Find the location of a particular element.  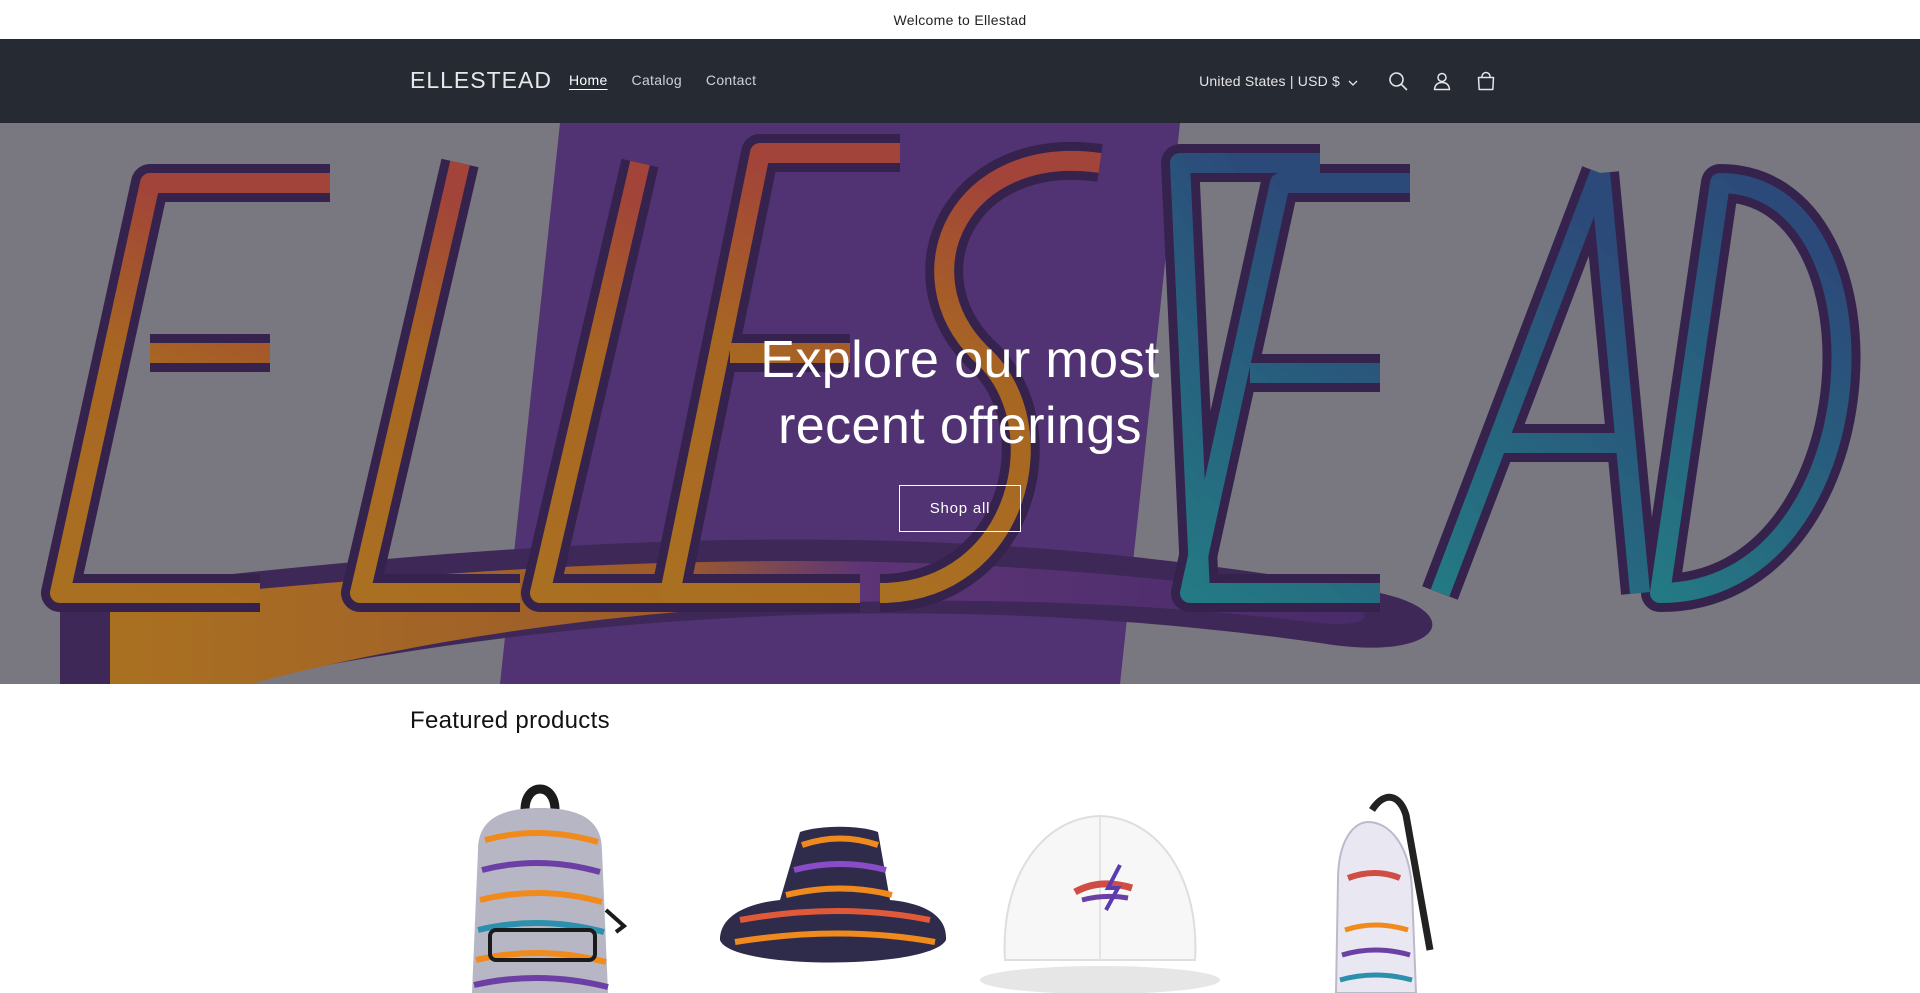

nav-contact: Contact is located at coordinates (731, 80).